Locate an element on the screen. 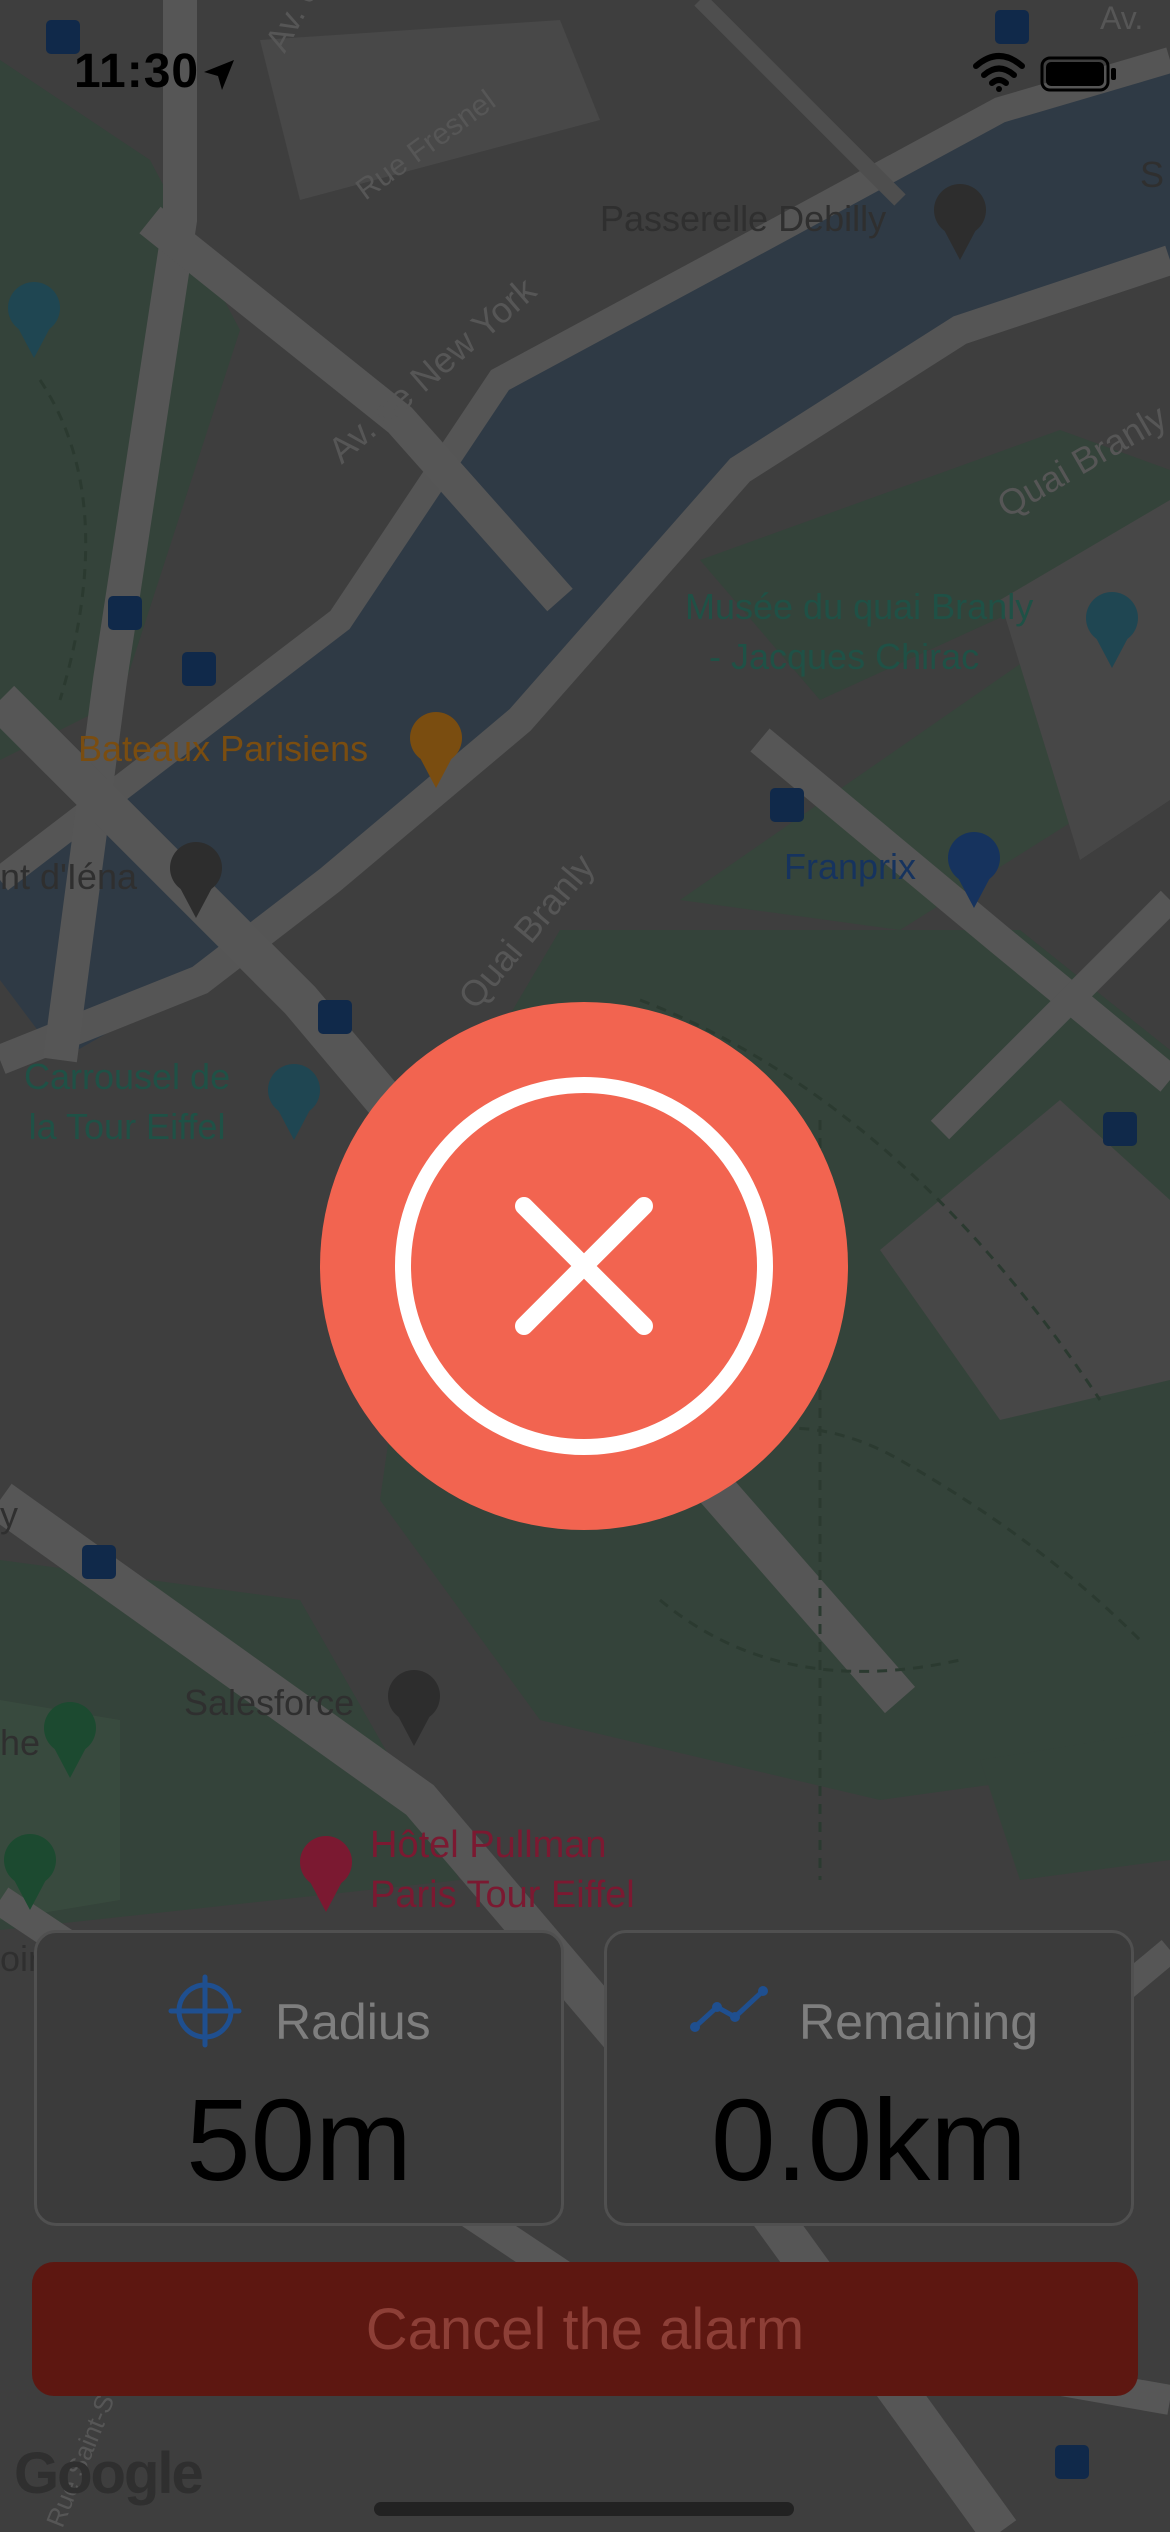 The image size is (1170, 2532). wifi-icon is located at coordinates (999, 72).